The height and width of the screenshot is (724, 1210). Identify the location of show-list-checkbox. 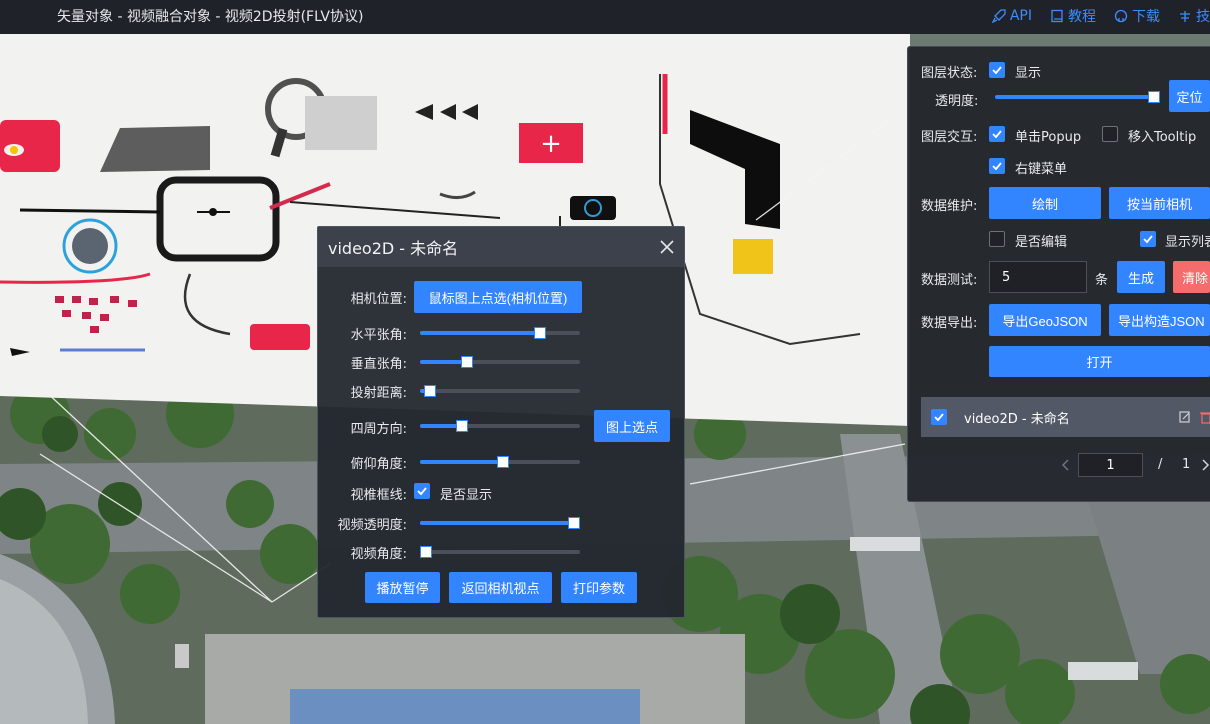
(1148, 239).